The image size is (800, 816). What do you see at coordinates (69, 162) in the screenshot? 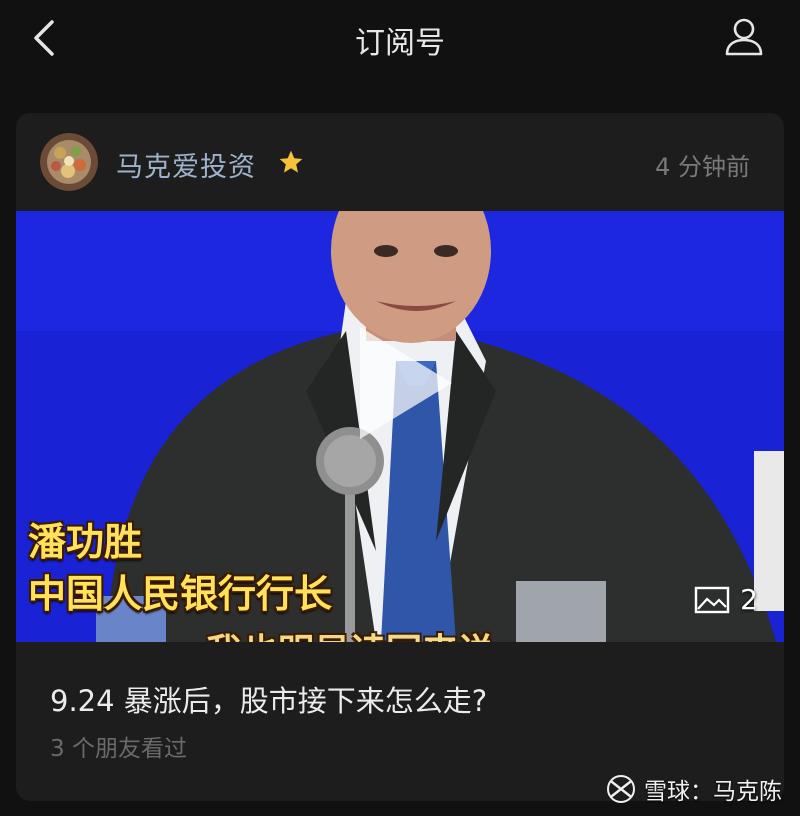
I see `avatar` at bounding box center [69, 162].